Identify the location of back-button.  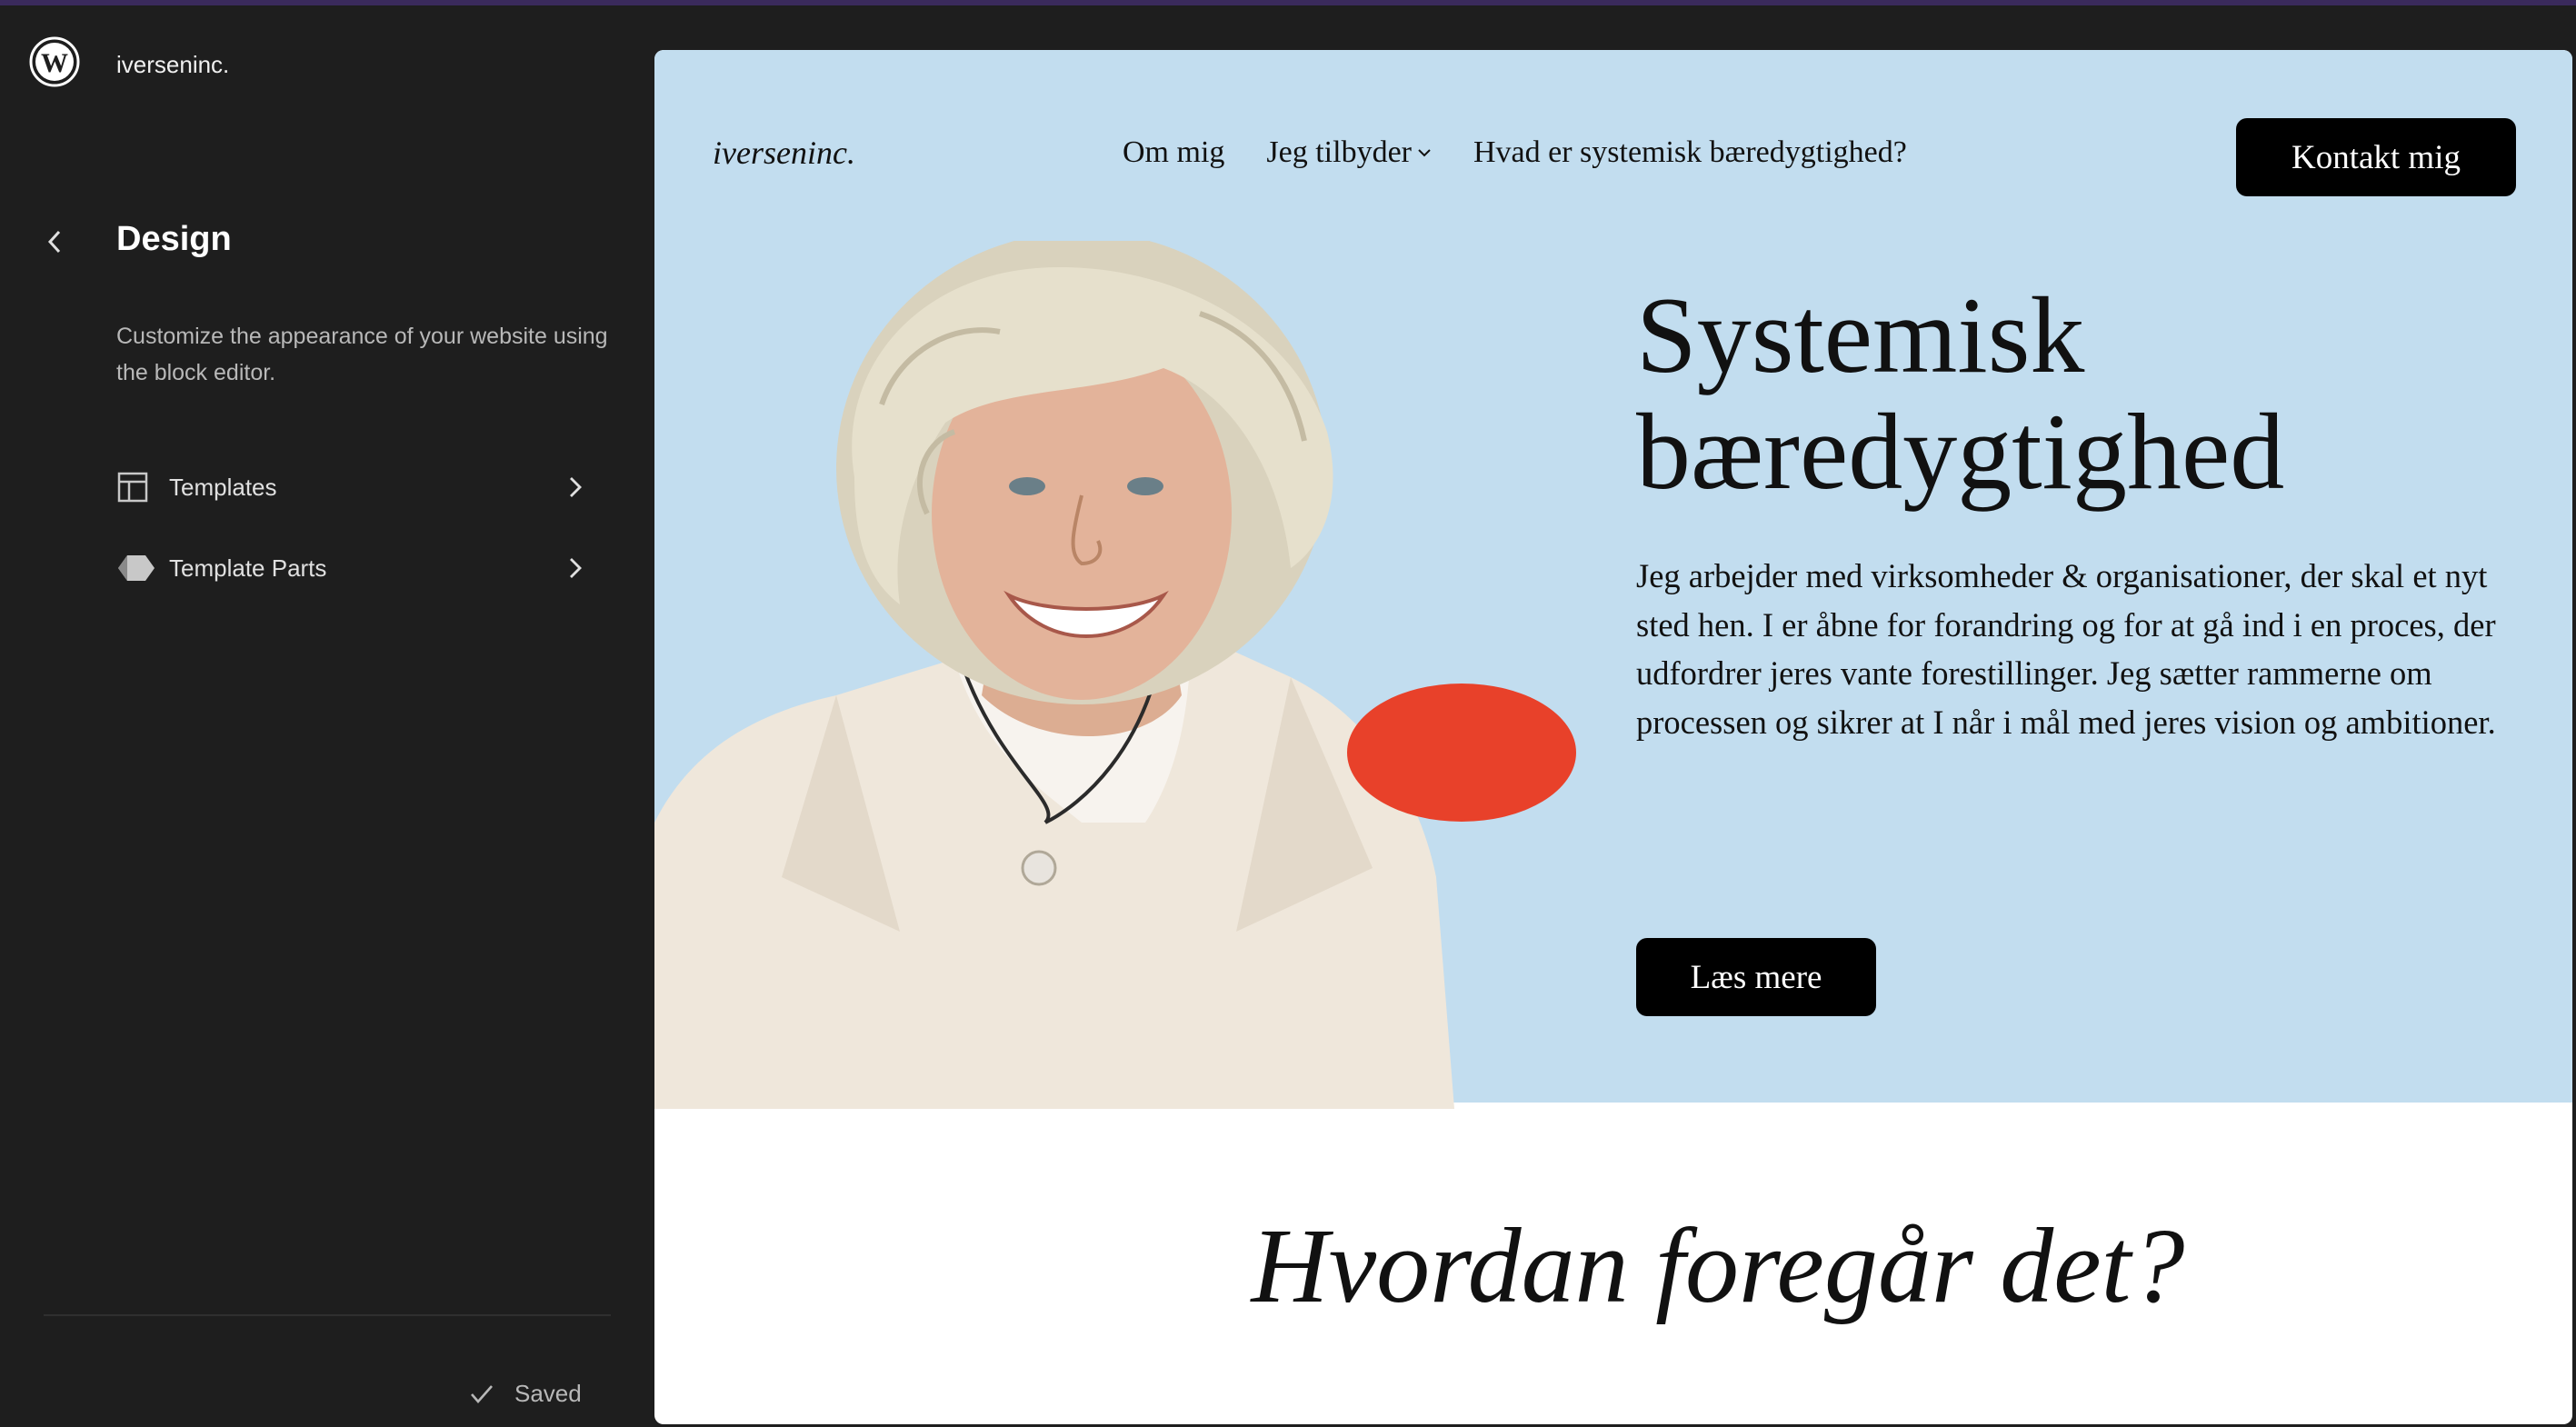
(54, 242).